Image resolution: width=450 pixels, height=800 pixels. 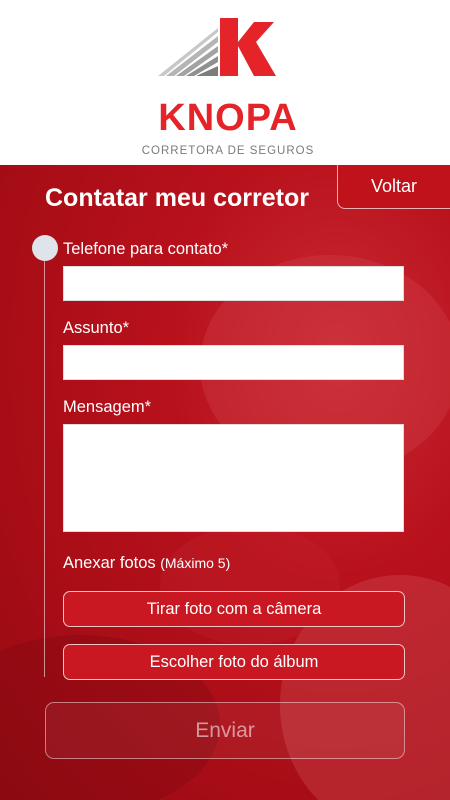 What do you see at coordinates (177, 198) in the screenshot?
I see `page-title: Contatar meu corretor` at bounding box center [177, 198].